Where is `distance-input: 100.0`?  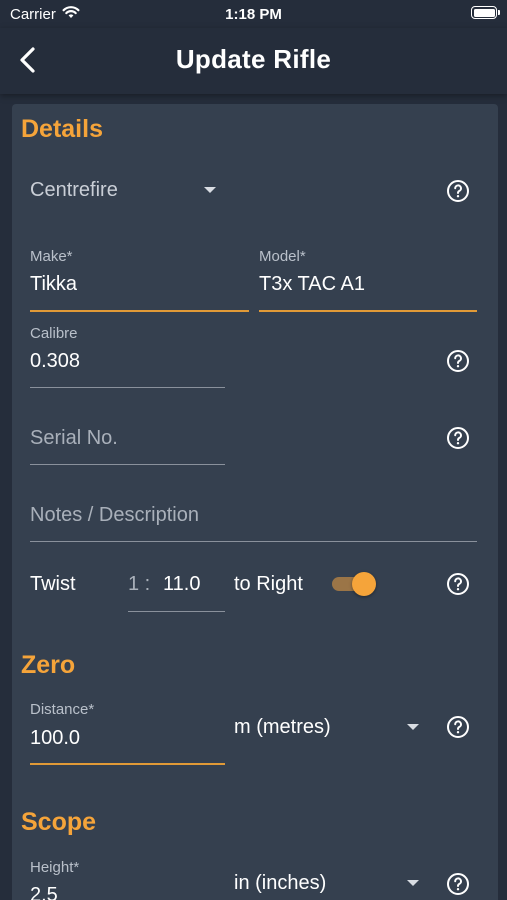 distance-input: 100.0 is located at coordinates (55, 738).